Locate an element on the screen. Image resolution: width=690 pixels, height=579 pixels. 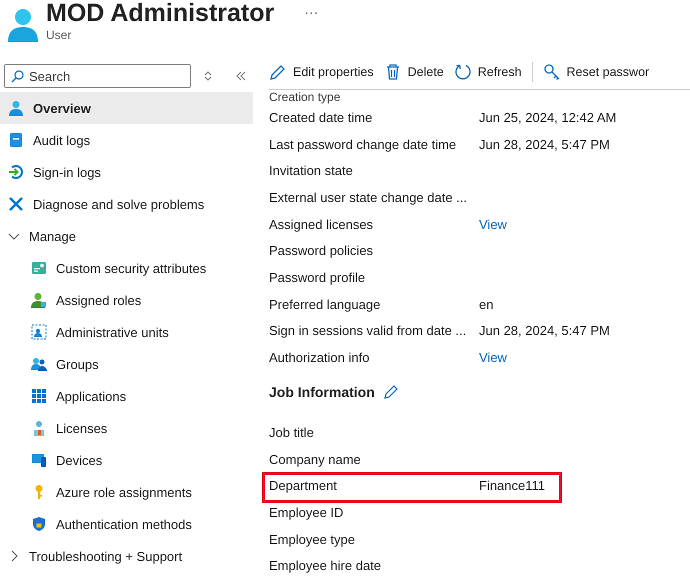
group-icon is located at coordinates (39, 364).